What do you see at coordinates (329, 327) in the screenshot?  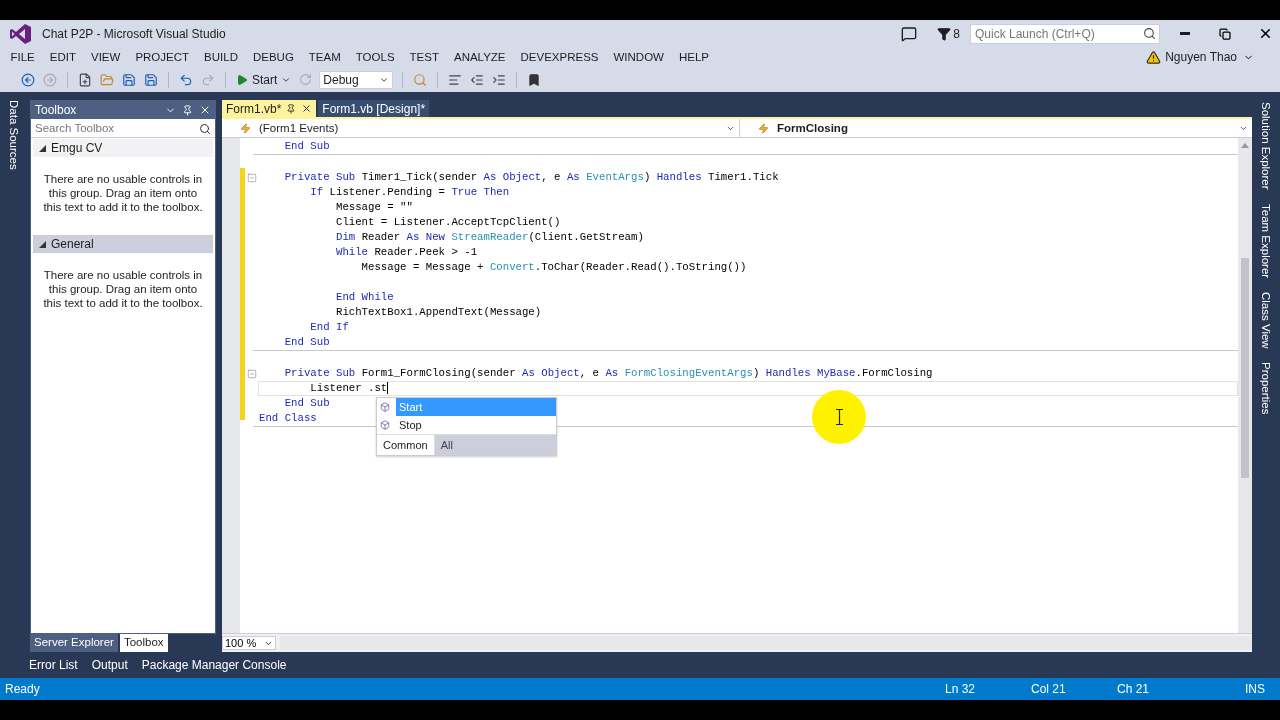 I see `code-line: End If` at bounding box center [329, 327].